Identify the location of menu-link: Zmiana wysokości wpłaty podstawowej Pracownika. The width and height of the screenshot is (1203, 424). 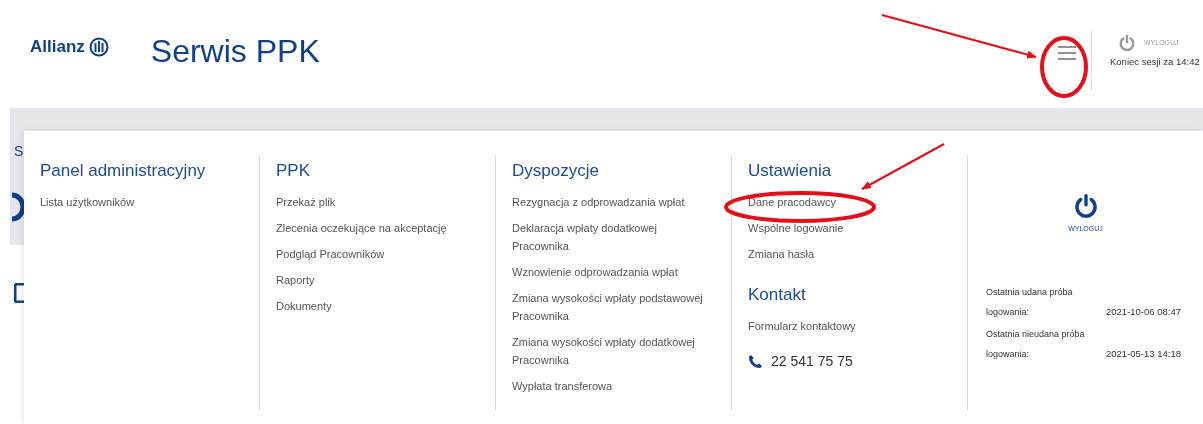
(613, 307).